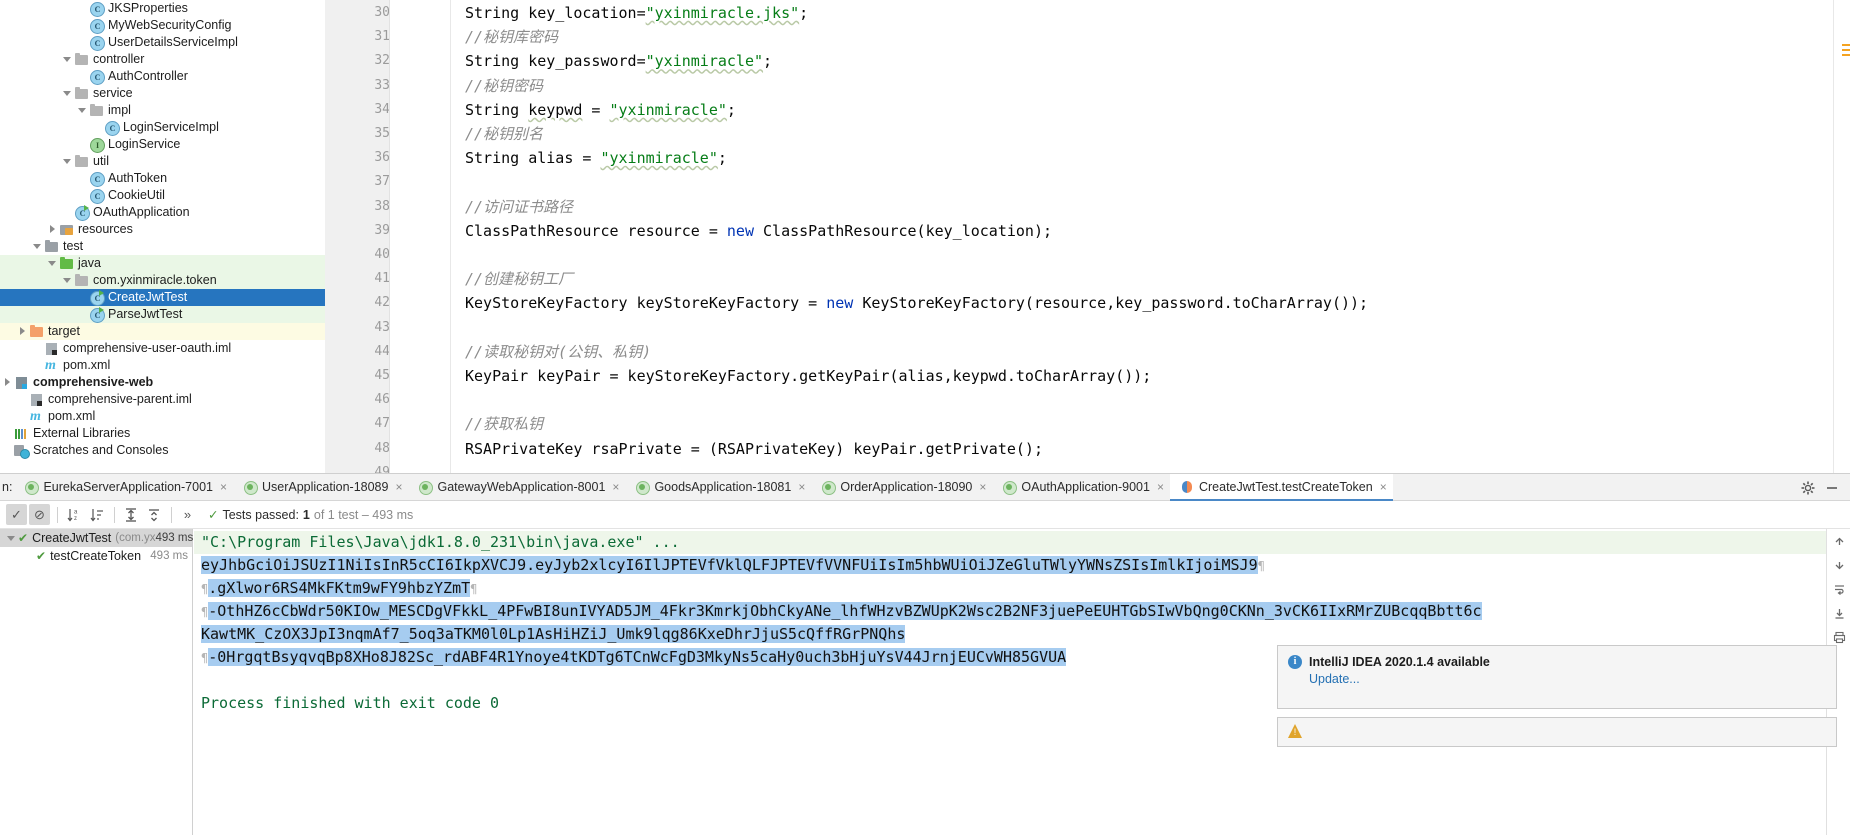 This screenshot has height=835, width=1850. I want to click on sort-by-duration-button, so click(96, 514).